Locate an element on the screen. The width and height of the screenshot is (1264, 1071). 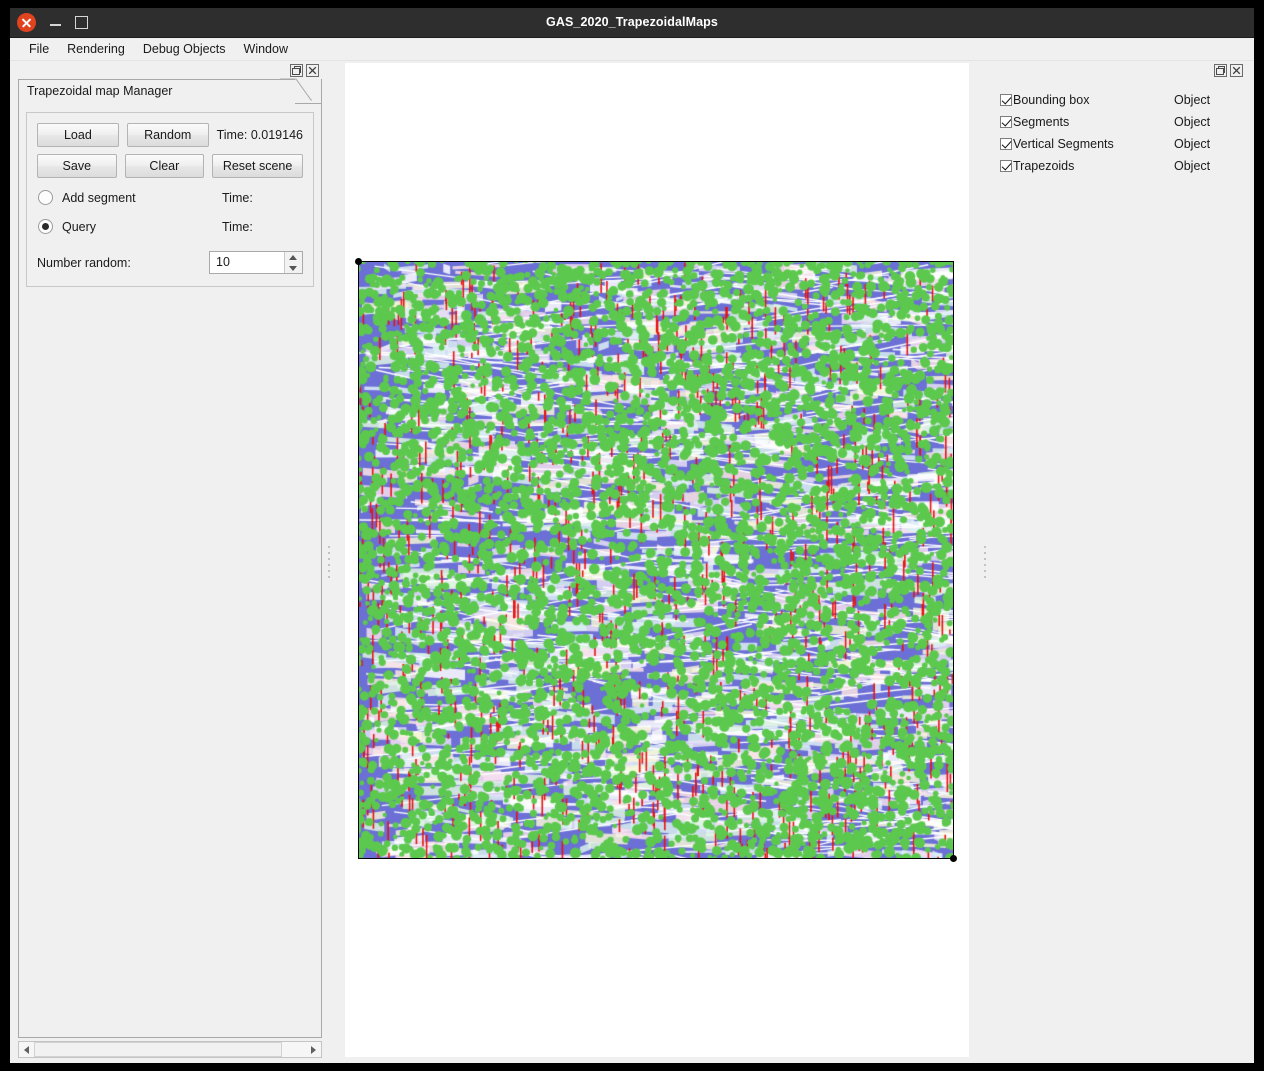
load-button: Load is located at coordinates (78, 135).